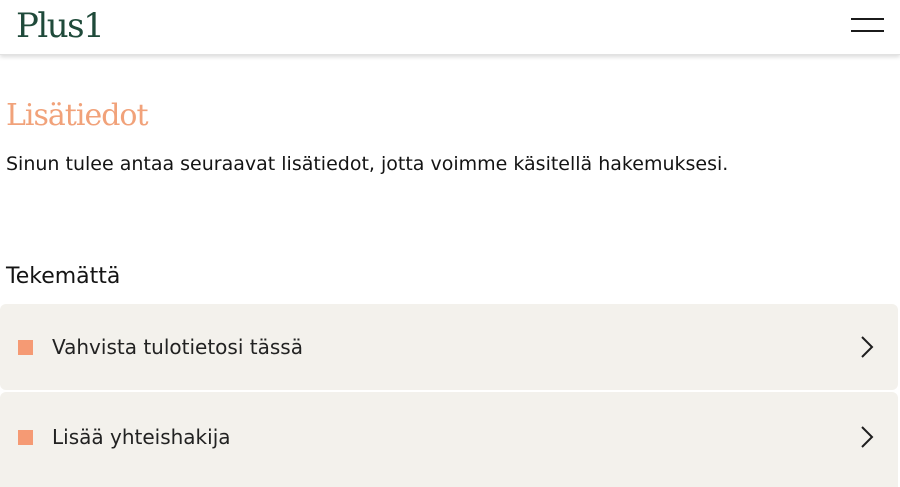  I want to click on plus1-logo: Plus1, so click(60, 26).